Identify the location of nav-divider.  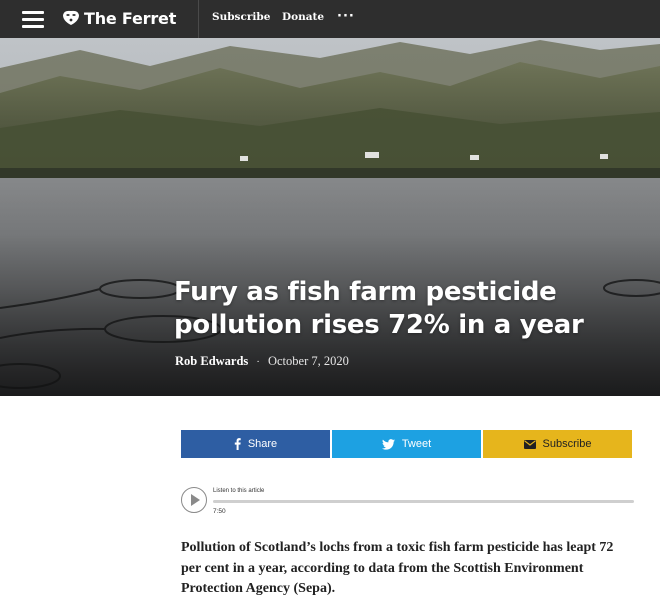
(198, 19).